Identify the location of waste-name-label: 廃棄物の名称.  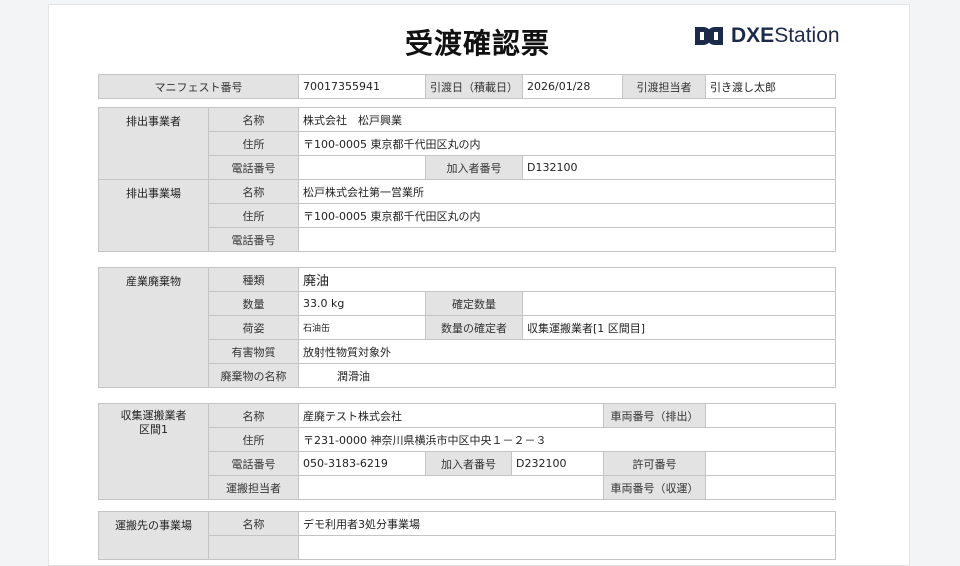
(253, 375).